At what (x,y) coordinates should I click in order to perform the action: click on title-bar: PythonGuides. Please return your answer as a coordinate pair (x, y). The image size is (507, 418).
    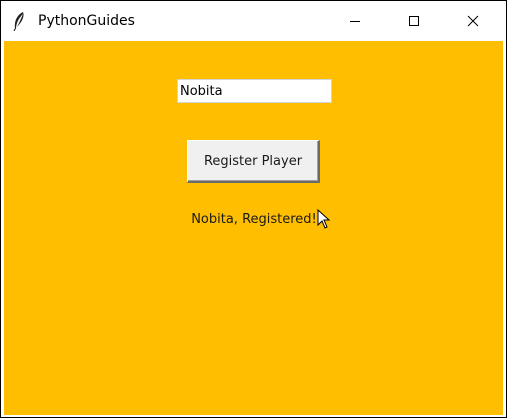
    Looking at the image, I should click on (253, 21).